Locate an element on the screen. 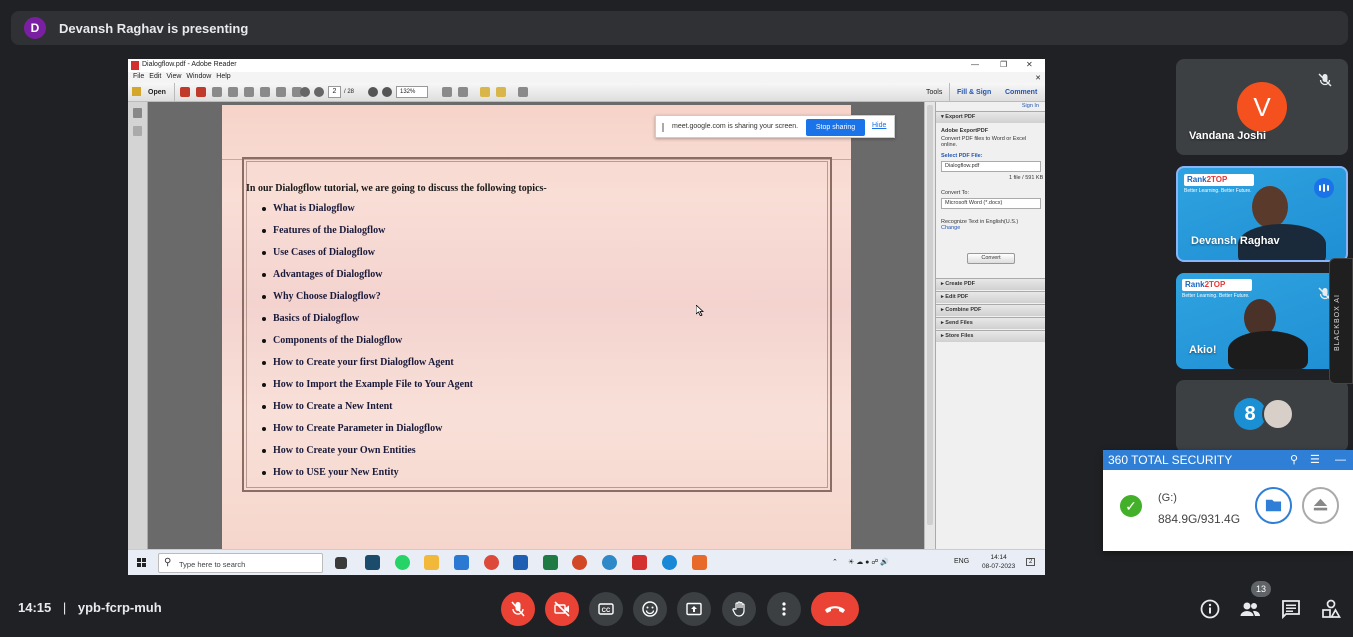 Image resolution: width=1353 pixels, height=637 pixels. fill-sign-tab: Fill & Sign is located at coordinates (974, 92).